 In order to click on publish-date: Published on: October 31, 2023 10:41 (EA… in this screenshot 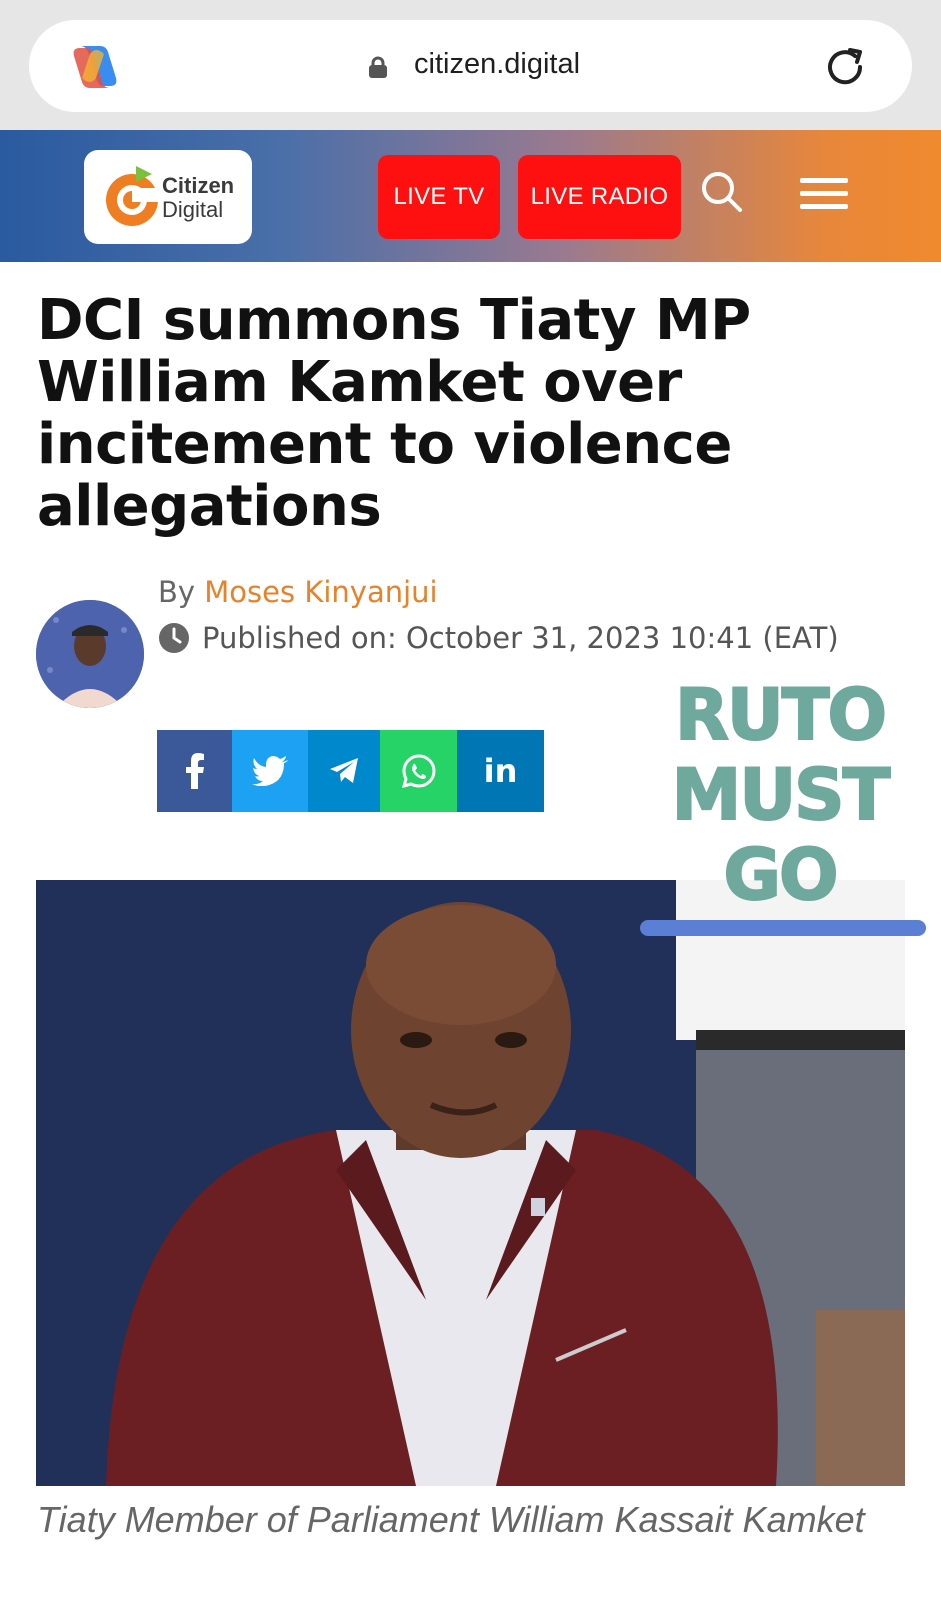, I will do `click(498, 638)`.